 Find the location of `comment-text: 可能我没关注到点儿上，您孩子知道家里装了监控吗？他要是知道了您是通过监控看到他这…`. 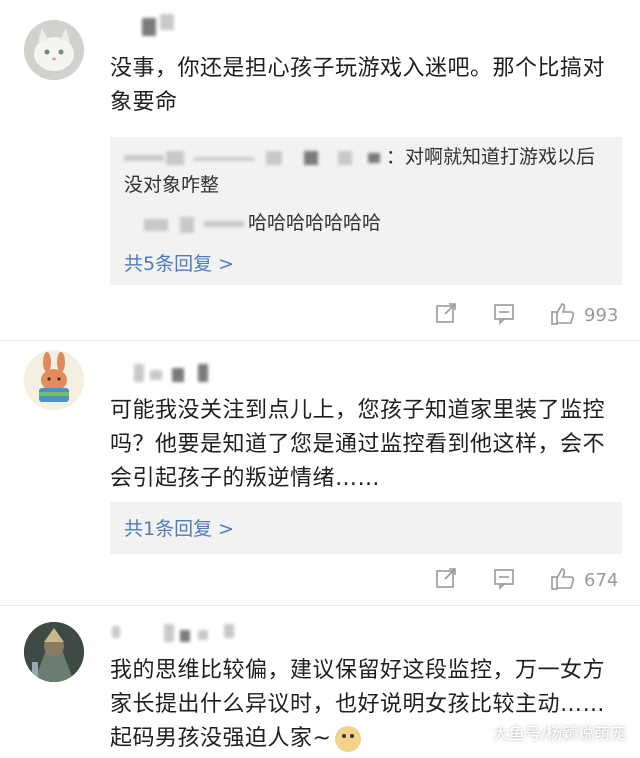

comment-text: 可能我没关注到点儿上，您孩子知道家里装了监控吗？他要是知道了您是通过监控看到他这… is located at coordinates (358, 444).